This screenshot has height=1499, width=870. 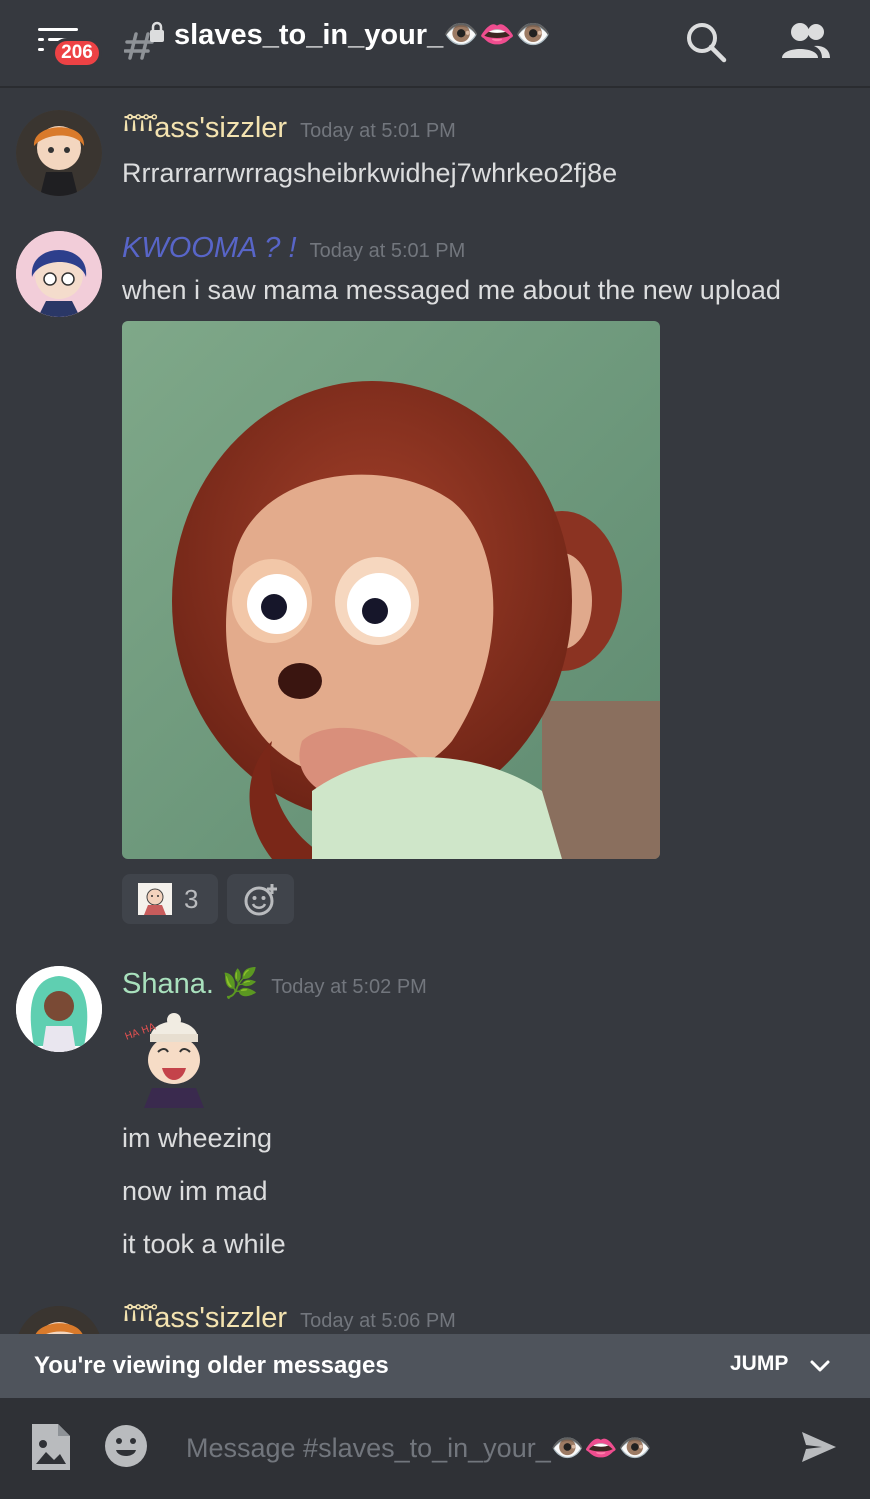 I want to click on image-upload-icon, so click(x=50, y=1447).